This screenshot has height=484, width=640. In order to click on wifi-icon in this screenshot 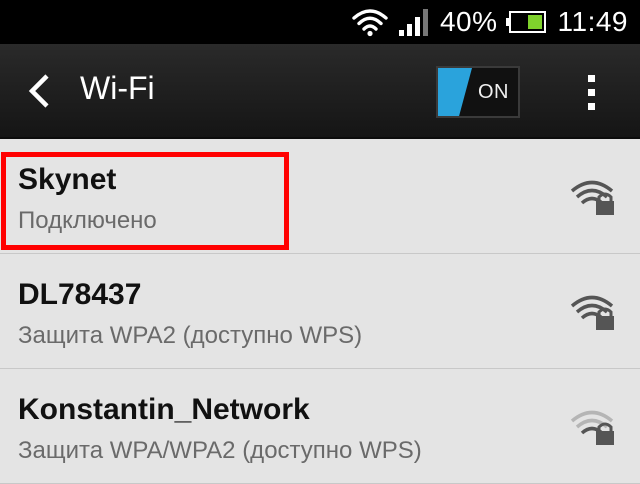, I will do `click(370, 23)`.